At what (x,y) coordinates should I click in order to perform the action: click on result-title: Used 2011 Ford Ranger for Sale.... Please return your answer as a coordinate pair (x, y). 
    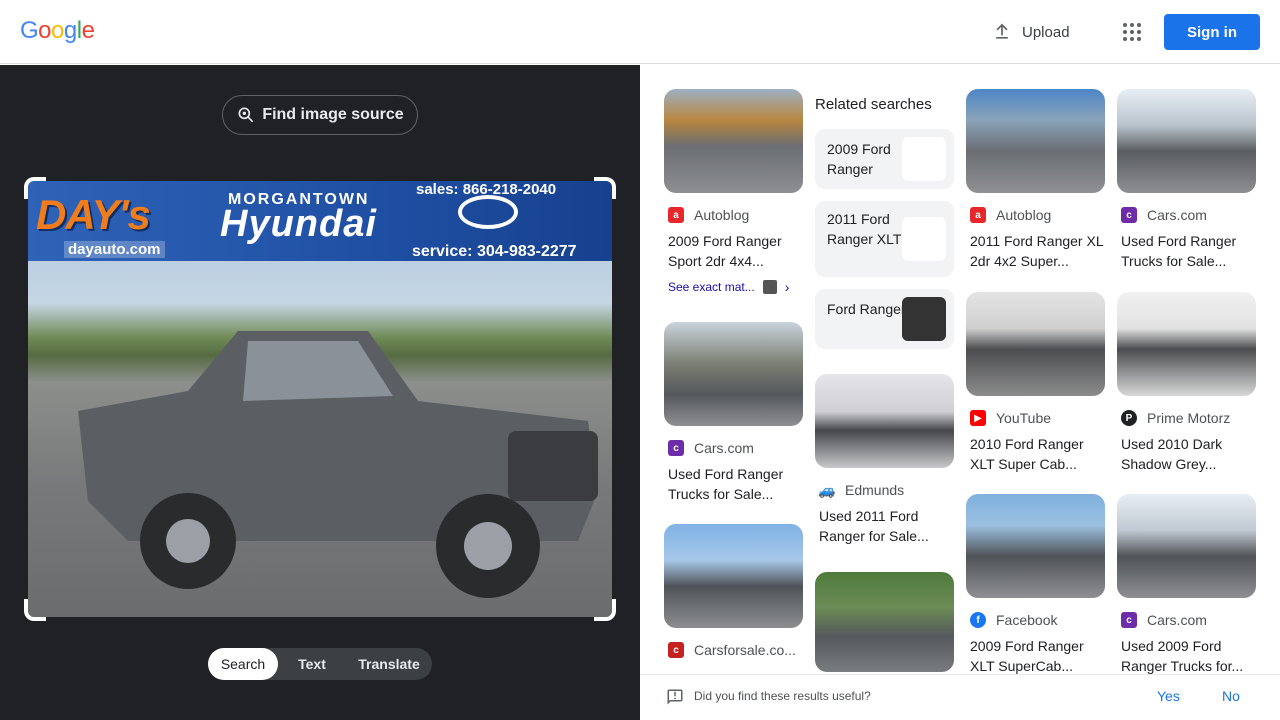
    Looking at the image, I should click on (886, 526).